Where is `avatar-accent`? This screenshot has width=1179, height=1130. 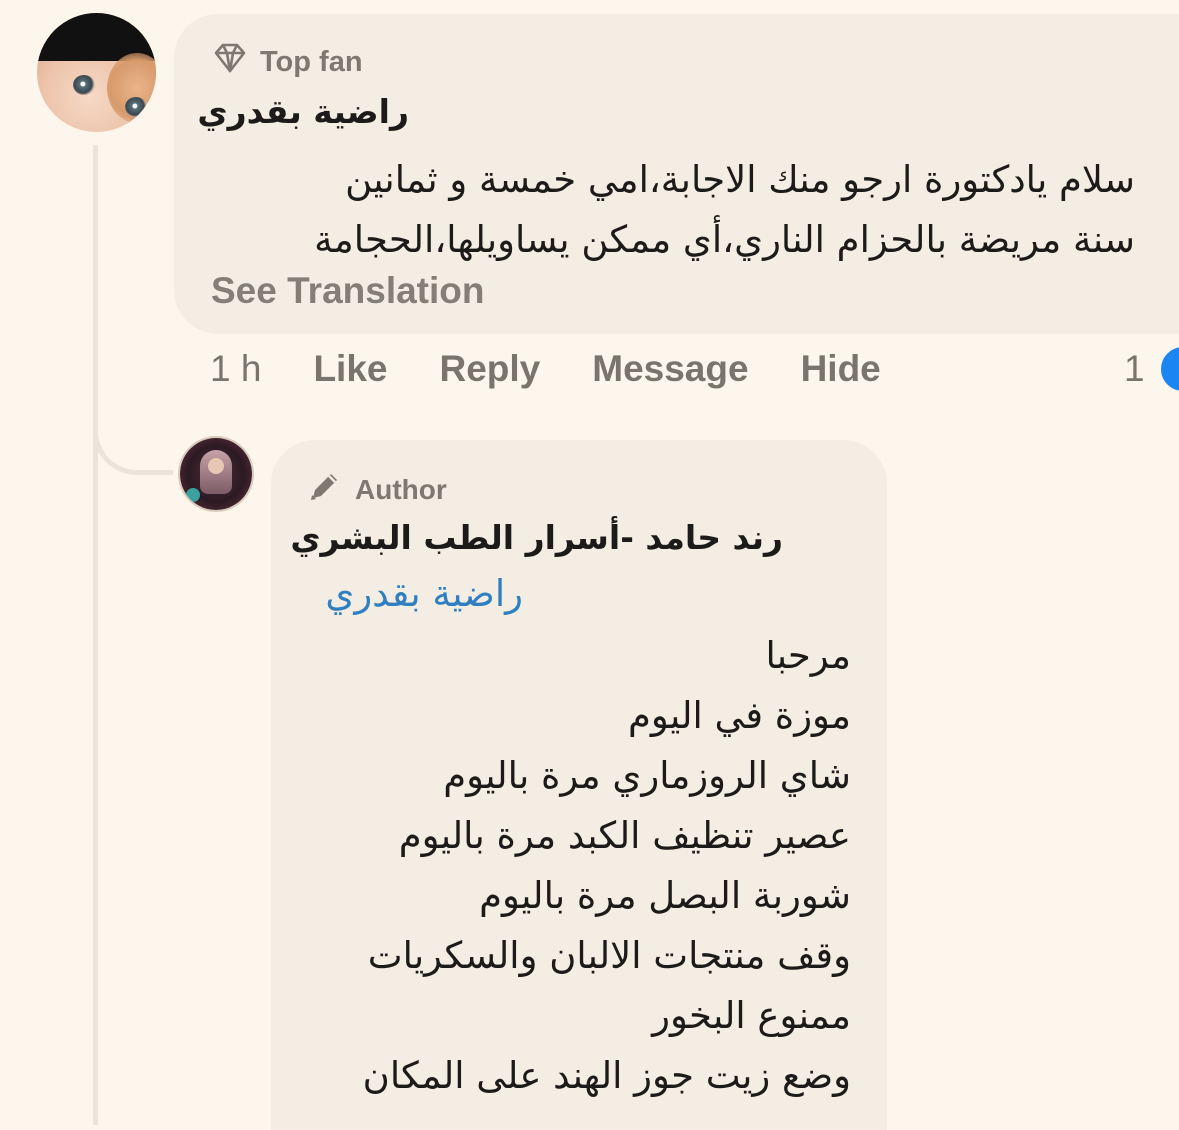 avatar-accent is located at coordinates (193, 495).